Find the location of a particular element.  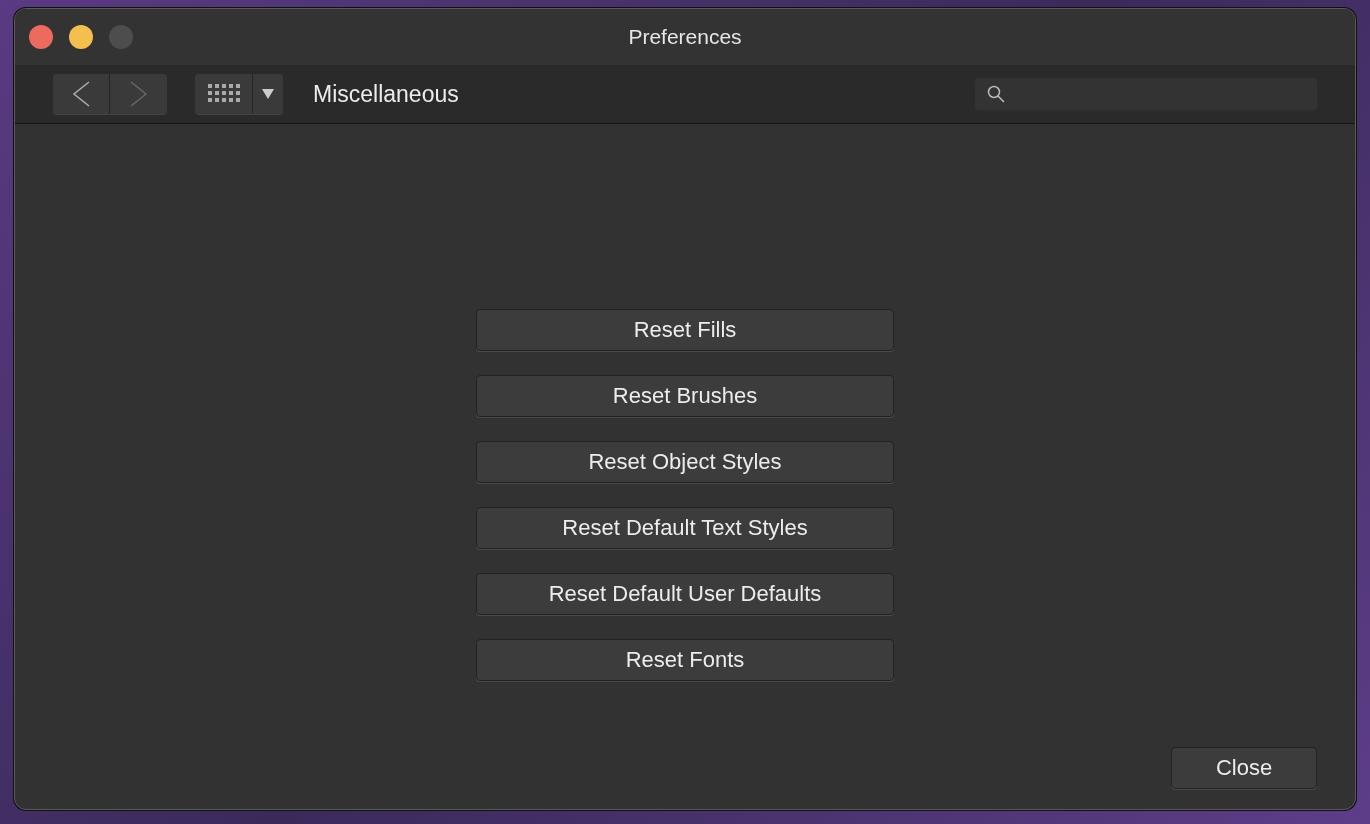

reset-button: Reset Object Styles is located at coordinates (685, 462).